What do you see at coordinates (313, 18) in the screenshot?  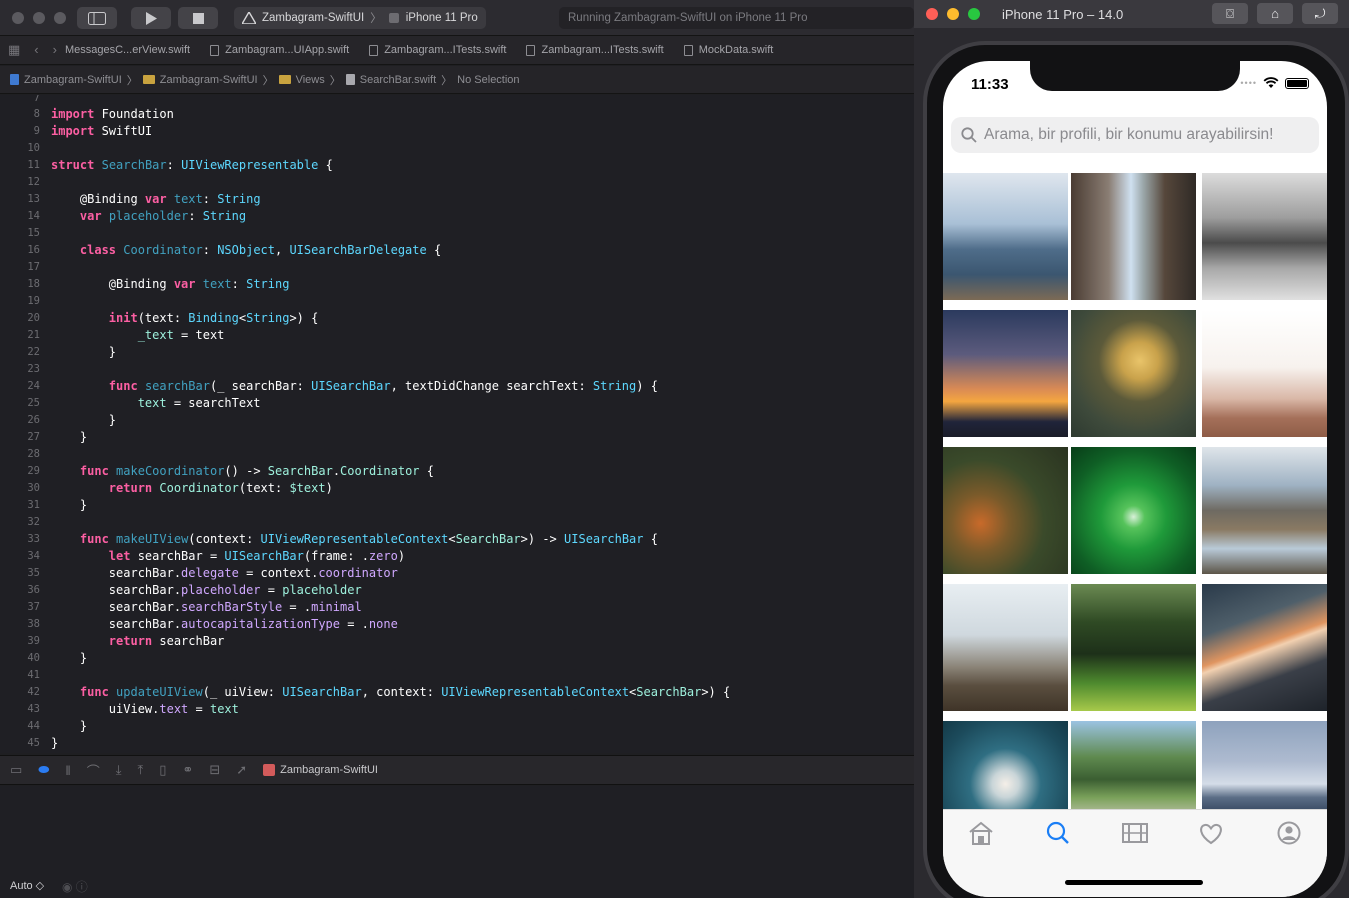 I see `scheme-project-label: Zambagram-SwiftUI` at bounding box center [313, 18].